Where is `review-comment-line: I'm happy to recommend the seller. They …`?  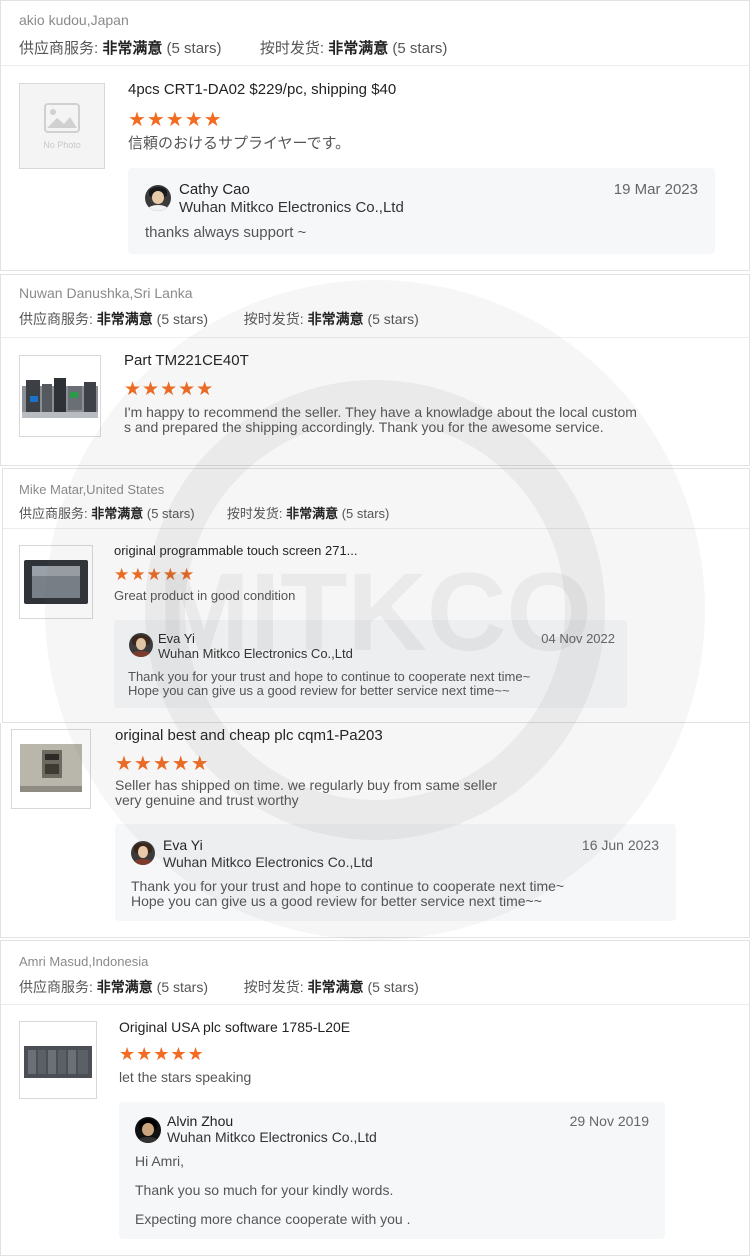
review-comment-line: I'm happy to recommend the seller. They … is located at coordinates (380, 412).